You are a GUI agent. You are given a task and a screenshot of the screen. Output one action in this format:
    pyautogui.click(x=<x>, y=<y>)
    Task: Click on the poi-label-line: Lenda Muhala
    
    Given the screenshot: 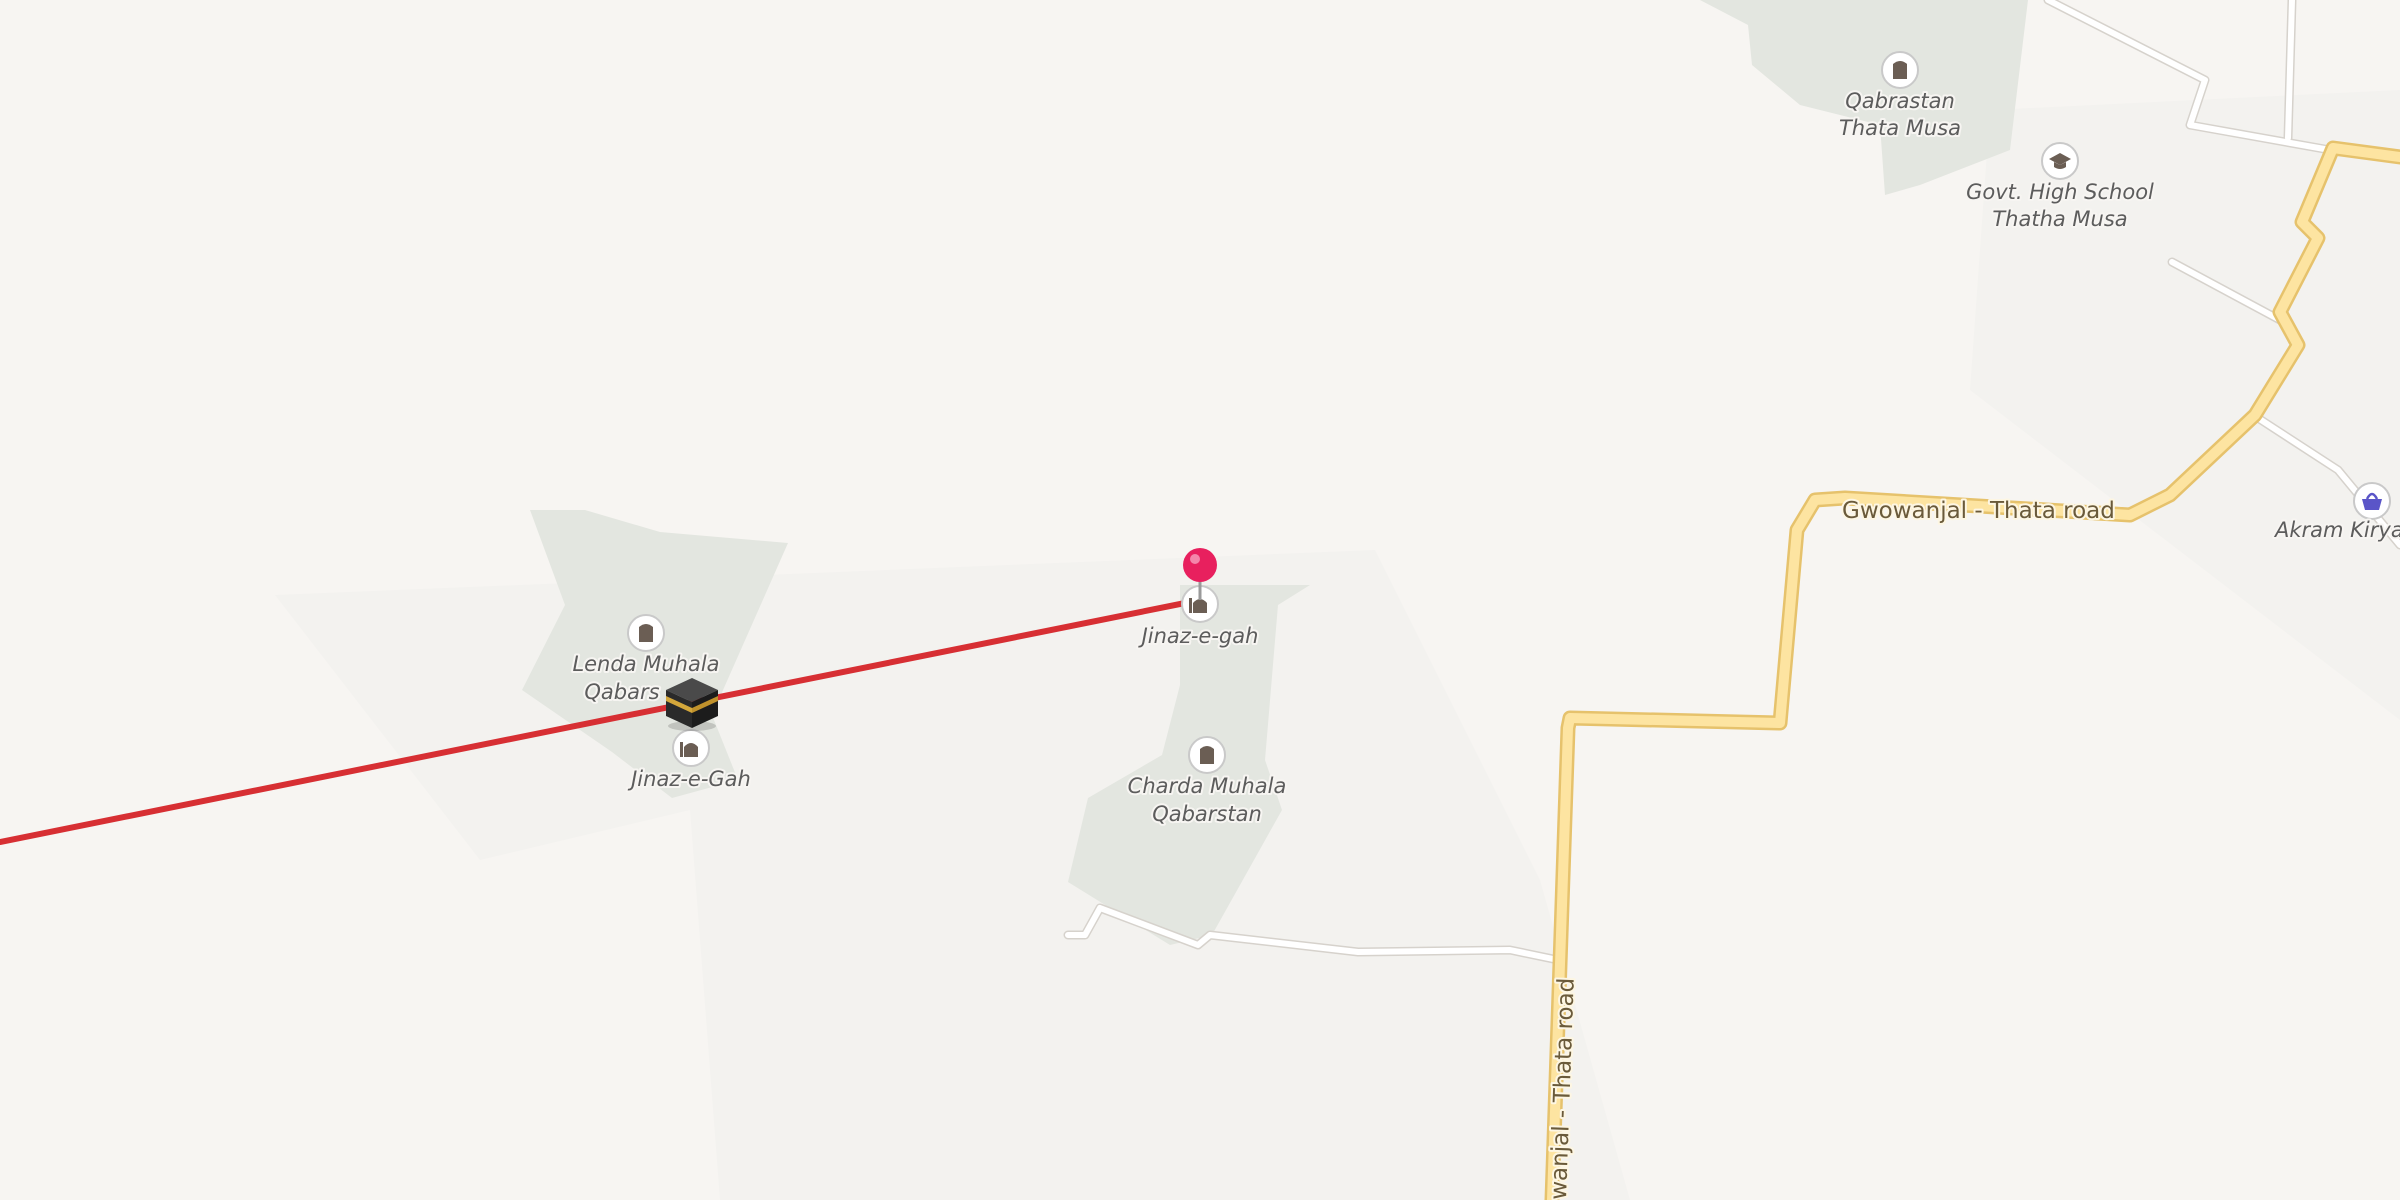 What is the action you would take?
    pyautogui.click(x=645, y=664)
    